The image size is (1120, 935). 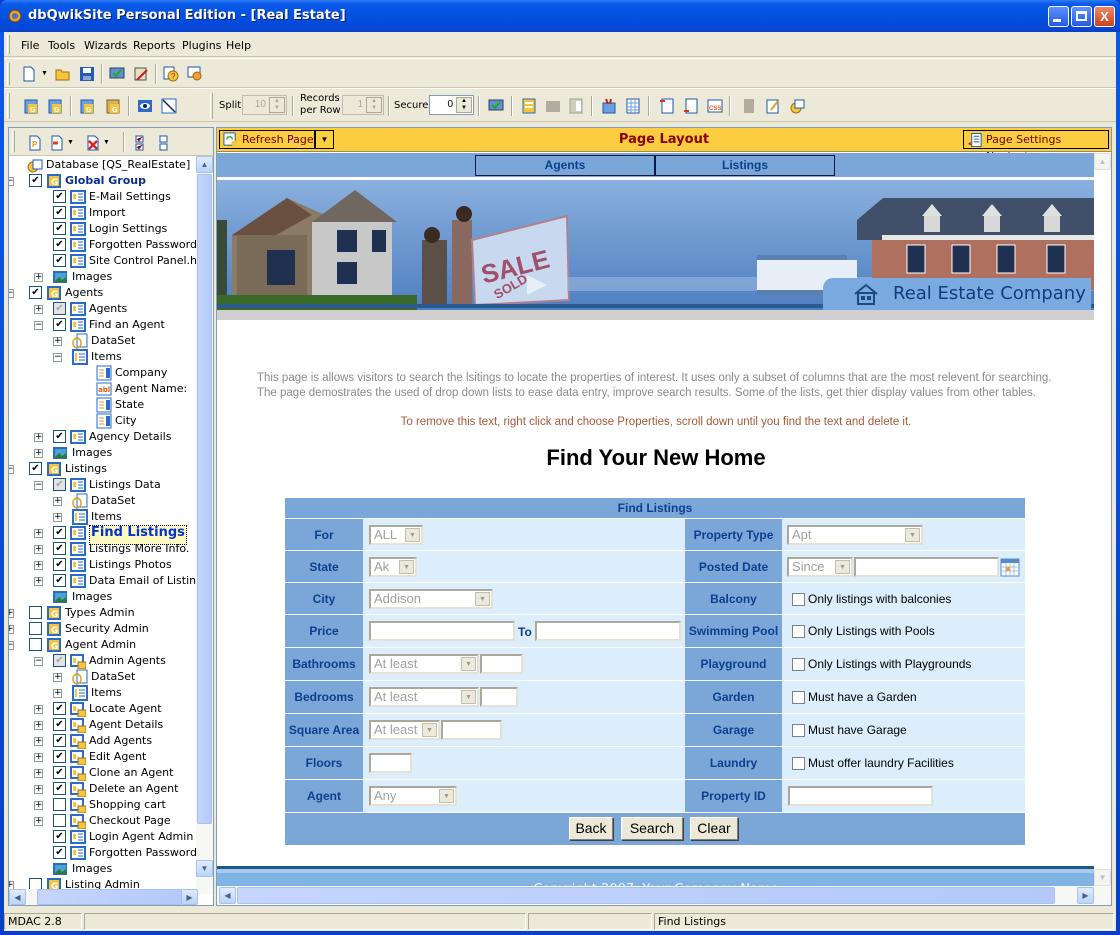 I want to click on import-page-icon, so click(x=667, y=106).